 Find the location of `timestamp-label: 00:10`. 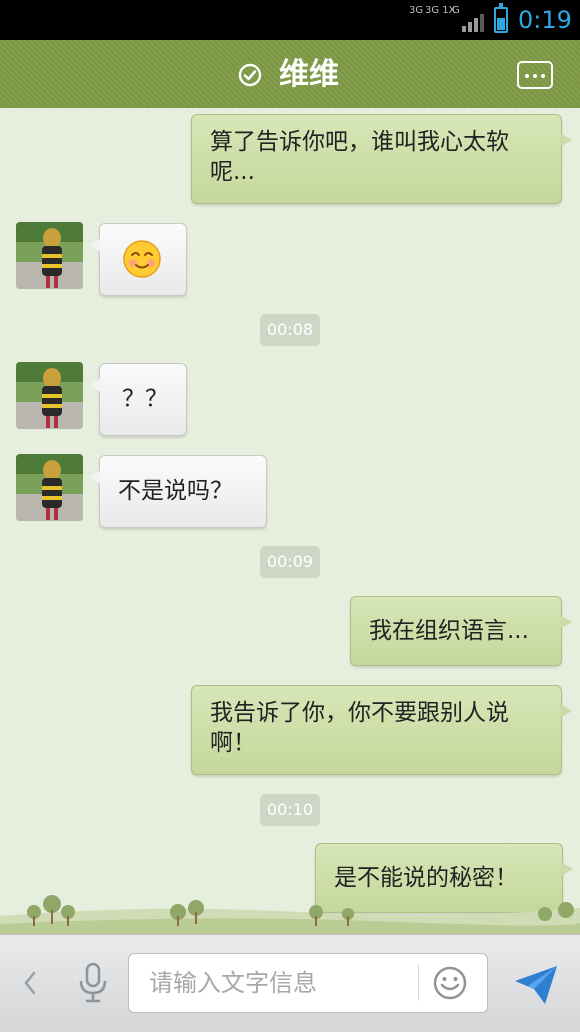

timestamp-label: 00:10 is located at coordinates (290, 810).